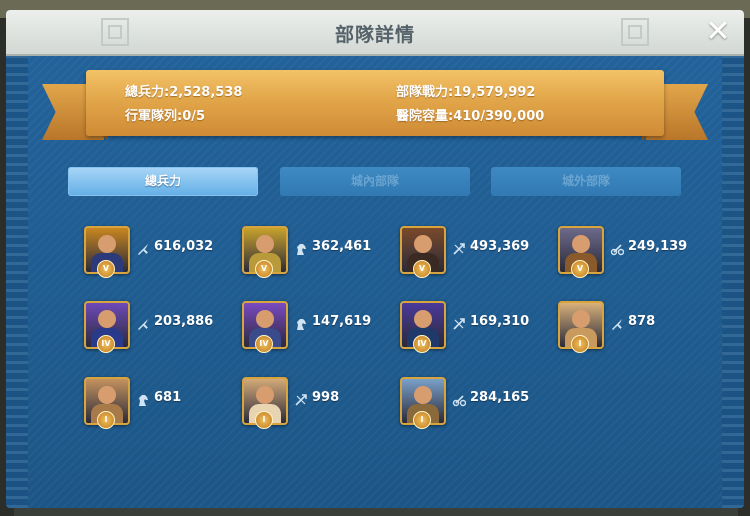 This screenshot has height=516, width=750. I want to click on close-icon: ✕, so click(718, 31).